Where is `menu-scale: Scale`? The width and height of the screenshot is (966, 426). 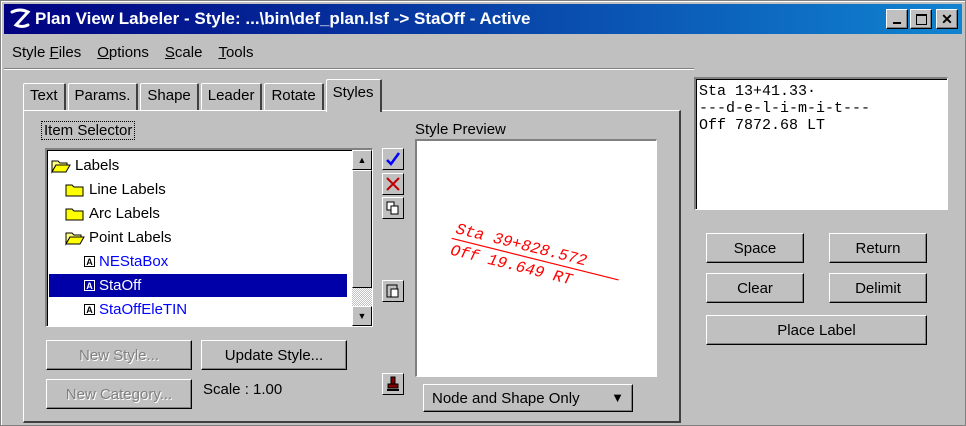 menu-scale: Scale is located at coordinates (184, 52).